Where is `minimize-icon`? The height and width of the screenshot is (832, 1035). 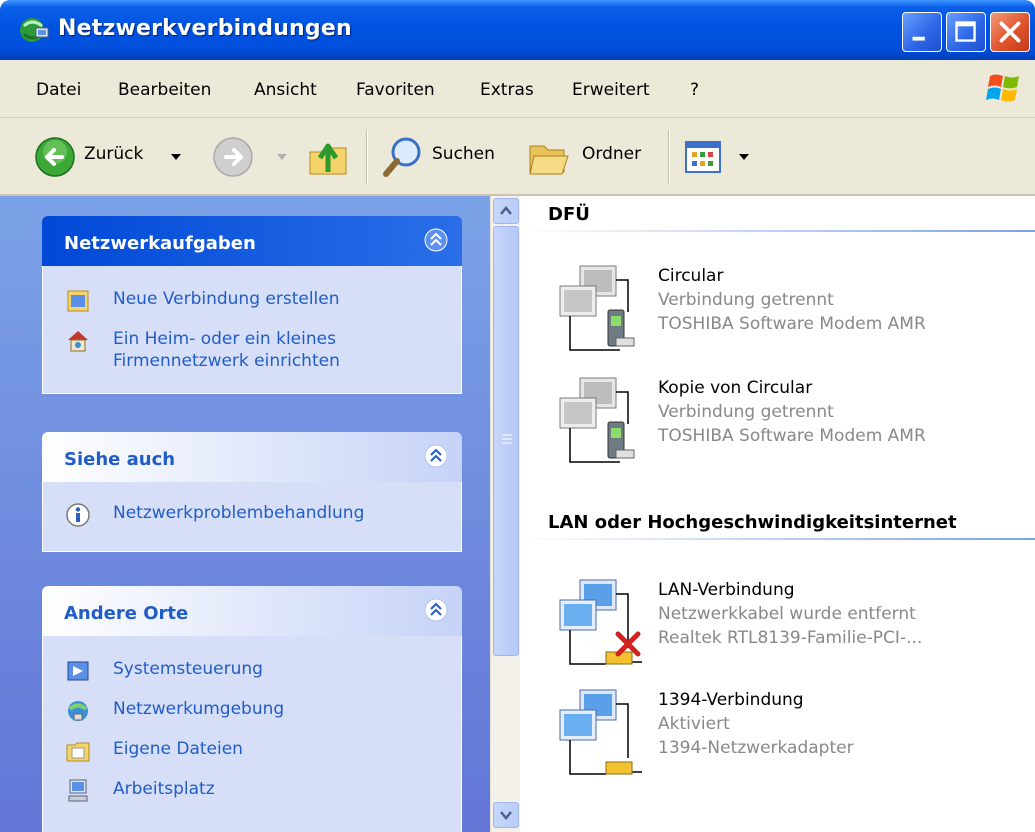 minimize-icon is located at coordinates (918, 38).